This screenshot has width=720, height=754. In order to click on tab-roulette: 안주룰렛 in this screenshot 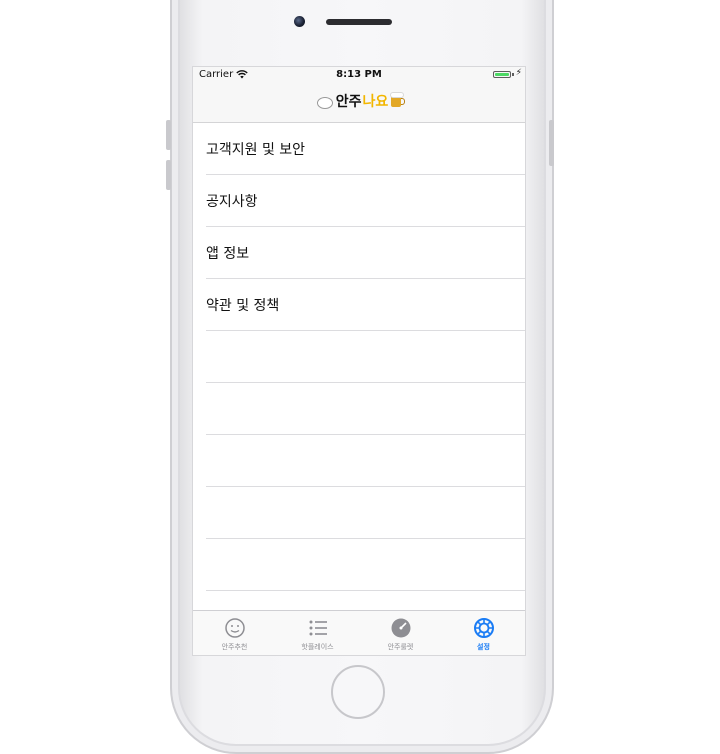, I will do `click(400, 633)`.